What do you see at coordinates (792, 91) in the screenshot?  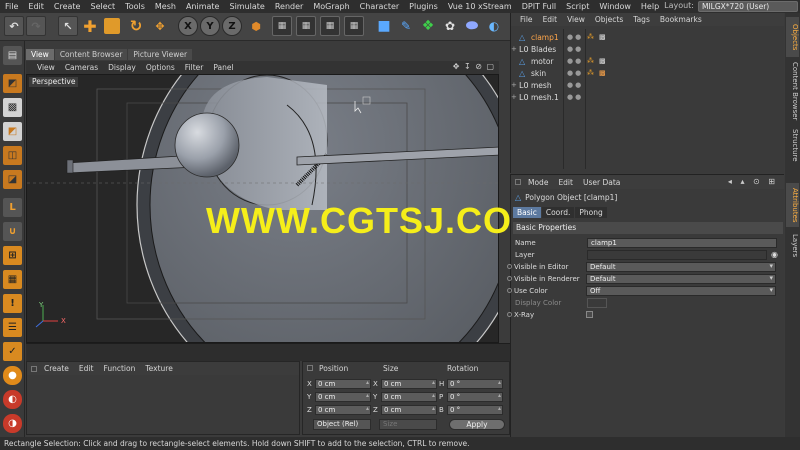 I see `side-tab-content-browser: Content Browser` at bounding box center [792, 91].